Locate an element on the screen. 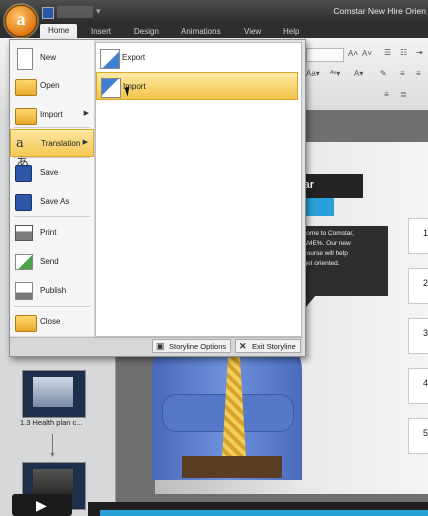 The width and height of the screenshot is (428, 516). menu-item-close: Close is located at coordinates (52, 322).